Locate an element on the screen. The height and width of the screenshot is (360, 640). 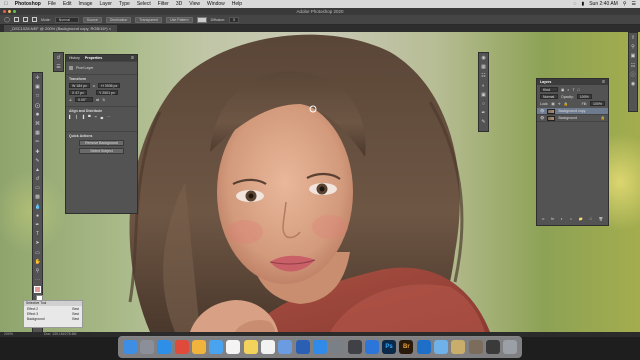
minimize-window-button is located at coordinates (9, 11).